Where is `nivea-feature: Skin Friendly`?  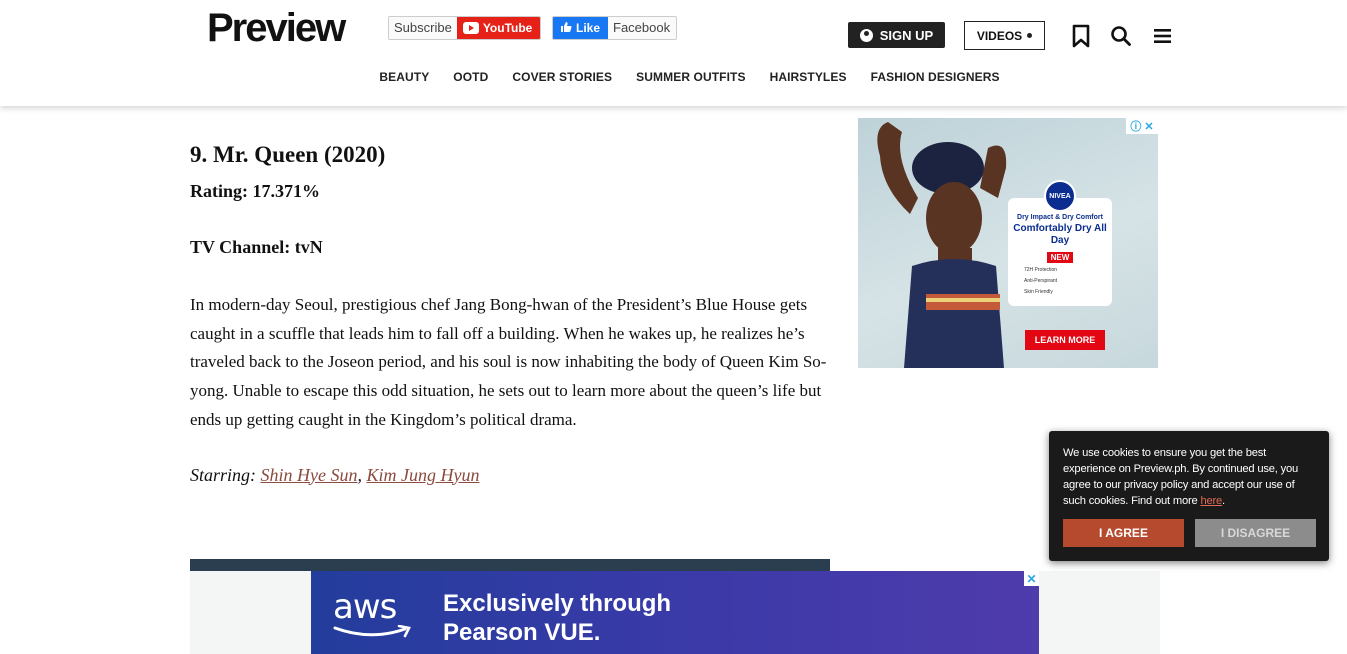 nivea-feature: Skin Friendly is located at coordinates (1038, 292).